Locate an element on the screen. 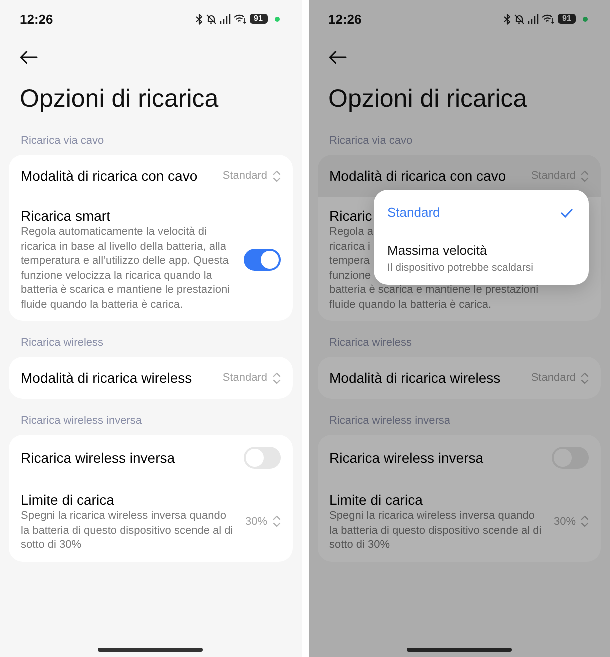 The height and width of the screenshot is (657, 610). setting-title: Ricarica smart is located at coordinates (65, 216).